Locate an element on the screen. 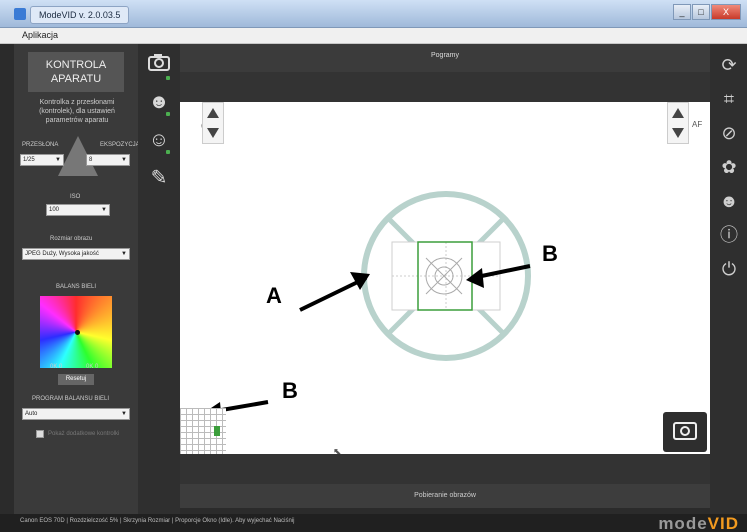  brand-name: mode is located at coordinates (683, 523).